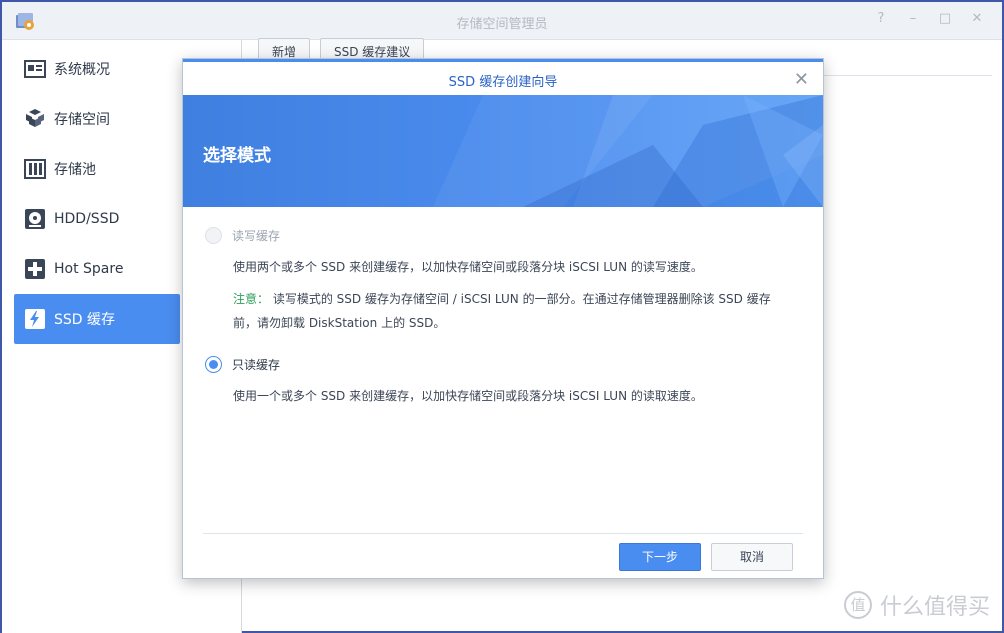 The image size is (1004, 633). I want to click on disk-icon, so click(35, 219).